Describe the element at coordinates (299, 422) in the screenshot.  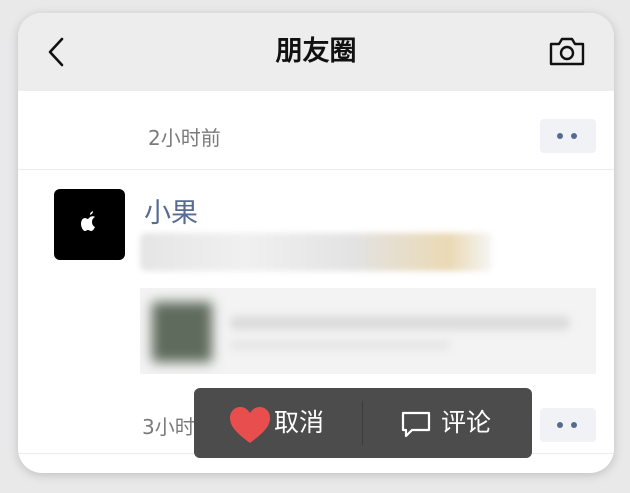
I see `unlike-label: 取消` at that location.